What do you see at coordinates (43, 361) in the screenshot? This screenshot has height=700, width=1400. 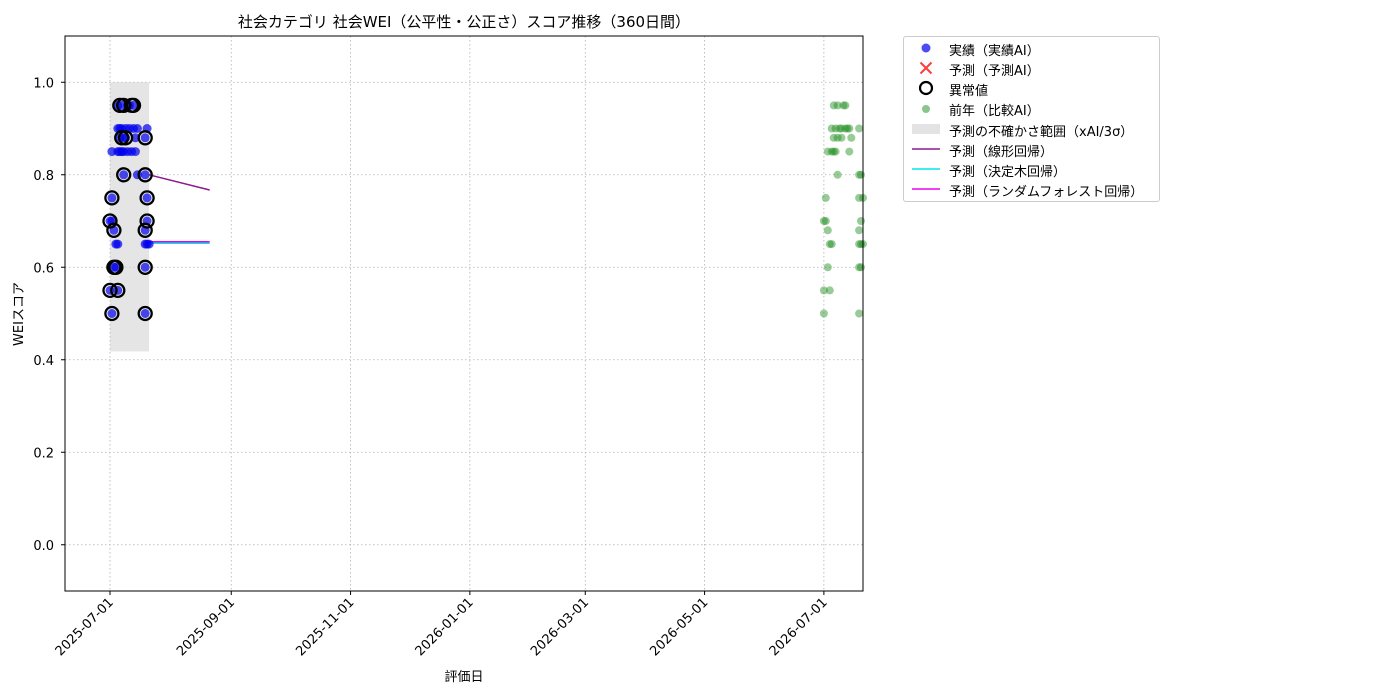 I see `y-tick-label: 0.4` at bounding box center [43, 361].